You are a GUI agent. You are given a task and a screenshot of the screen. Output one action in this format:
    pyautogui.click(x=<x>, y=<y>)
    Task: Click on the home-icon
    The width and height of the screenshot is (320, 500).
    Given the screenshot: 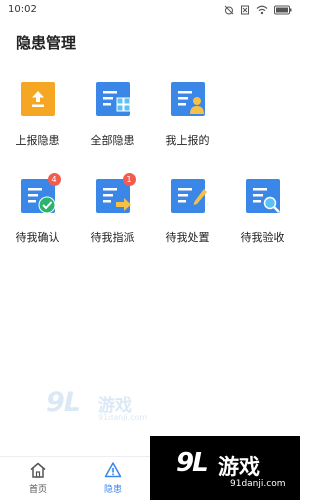 What is the action you would take?
    pyautogui.click(x=38, y=470)
    